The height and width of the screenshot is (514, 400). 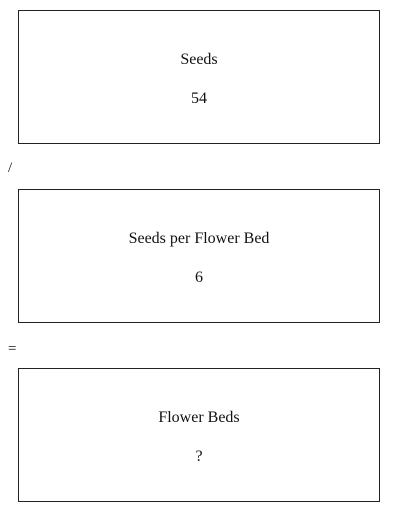 What do you see at coordinates (199, 98) in the screenshot?
I see `seeds-value: 54` at bounding box center [199, 98].